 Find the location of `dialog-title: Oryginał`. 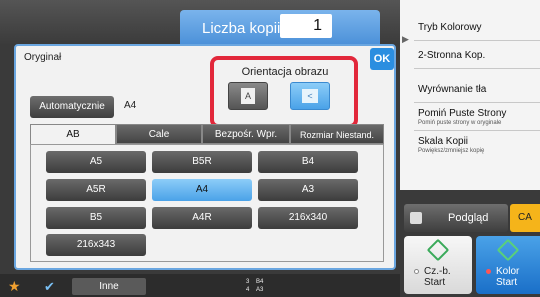

dialog-title: Oryginał is located at coordinates (43, 57).